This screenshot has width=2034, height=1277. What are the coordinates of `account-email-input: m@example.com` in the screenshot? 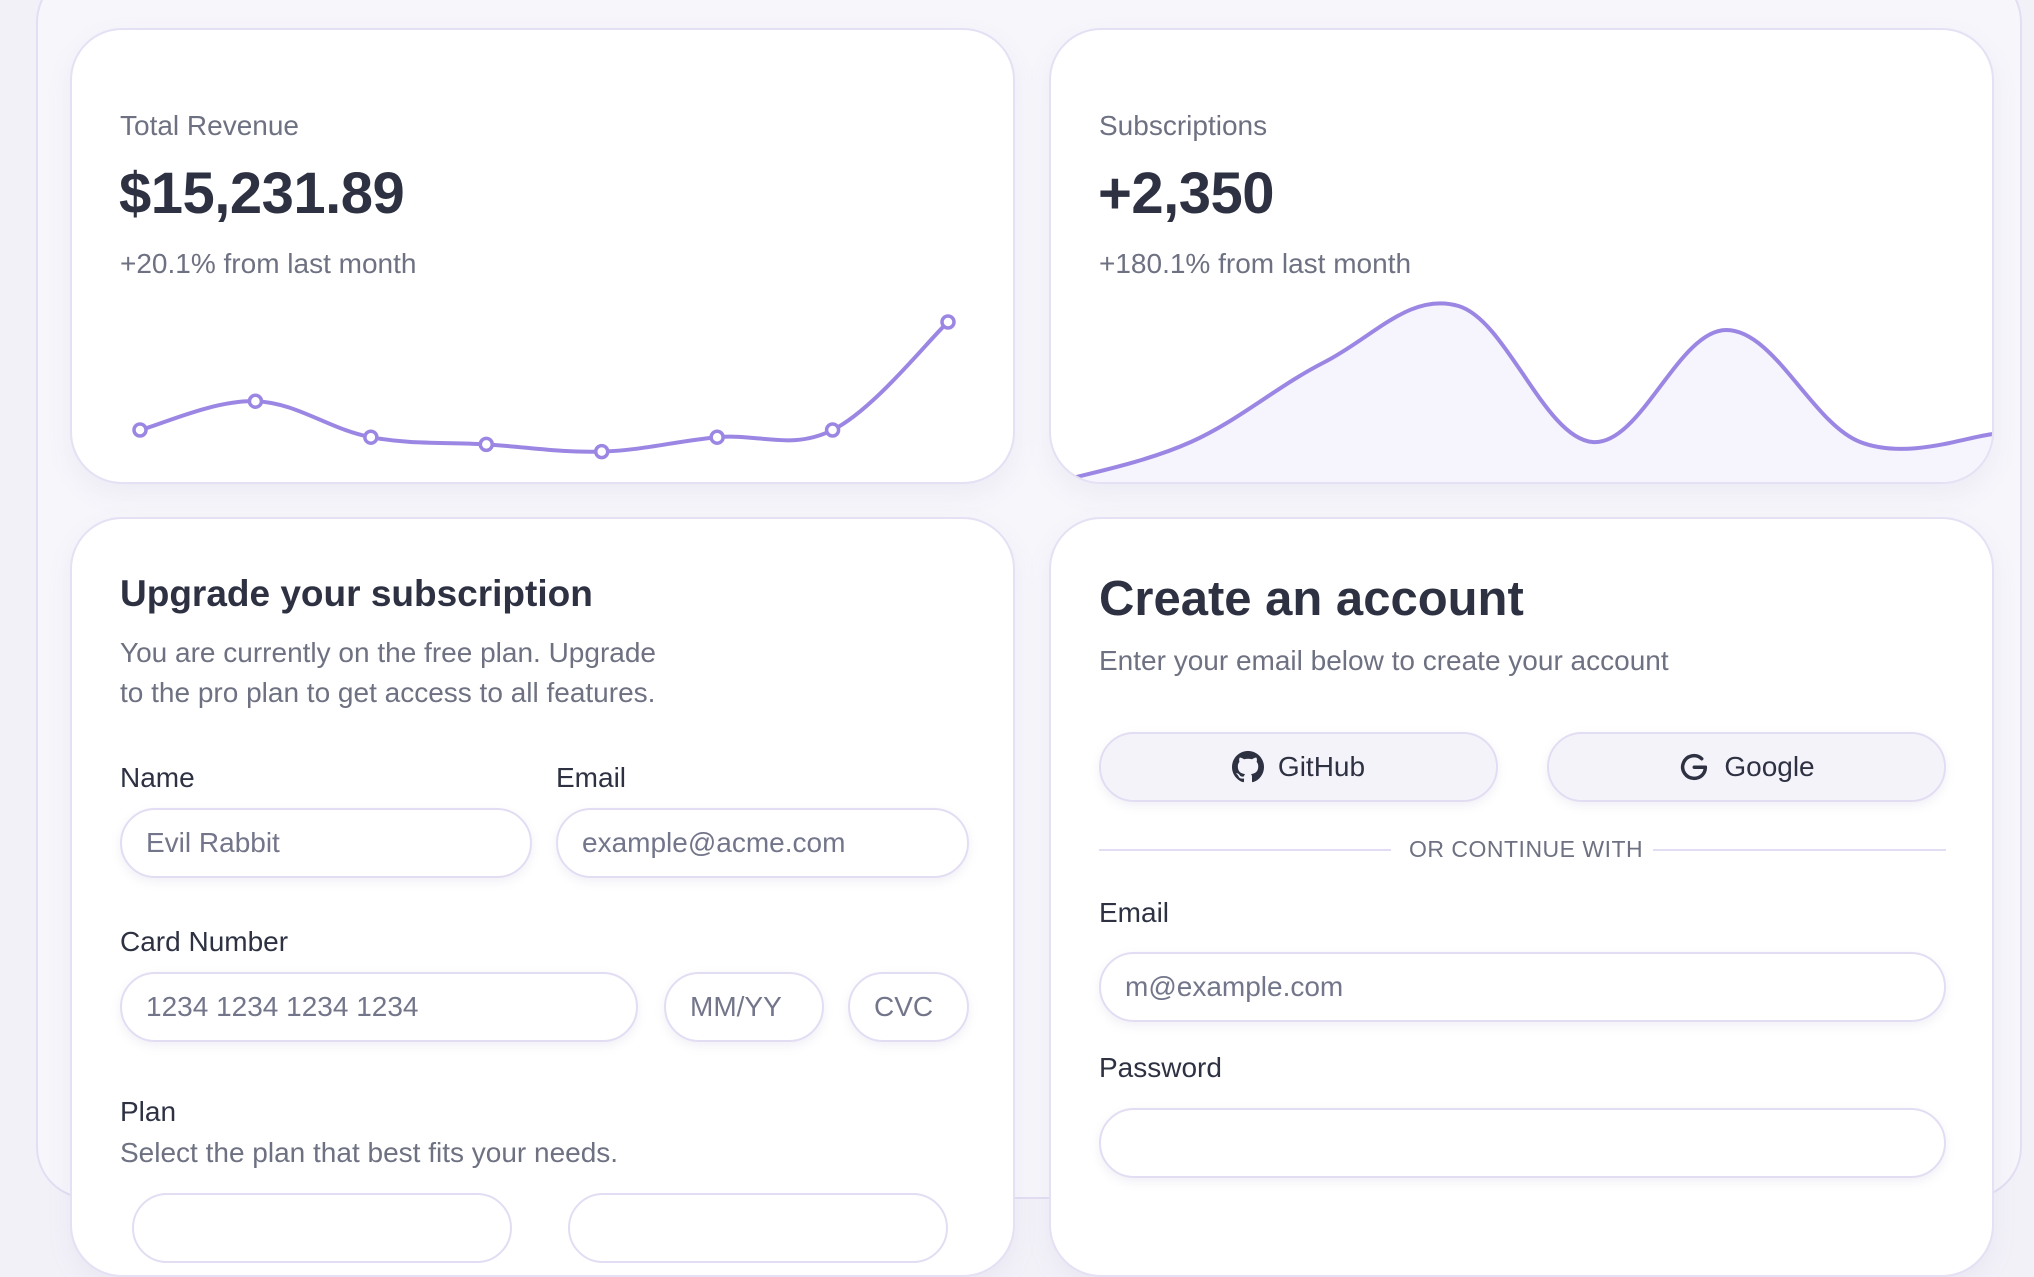 It's located at (1522, 987).